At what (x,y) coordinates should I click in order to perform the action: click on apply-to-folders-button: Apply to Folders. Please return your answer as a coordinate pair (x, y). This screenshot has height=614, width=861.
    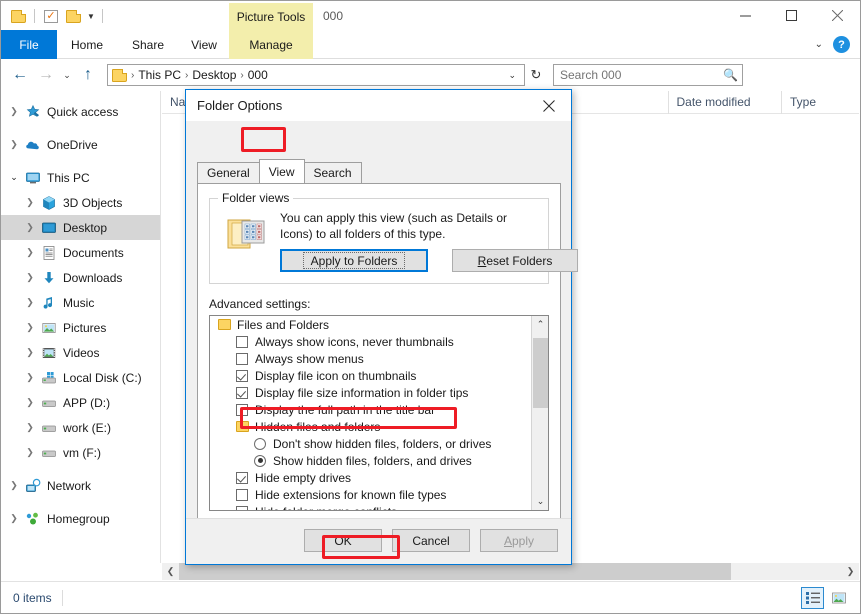
    Looking at the image, I should click on (354, 260).